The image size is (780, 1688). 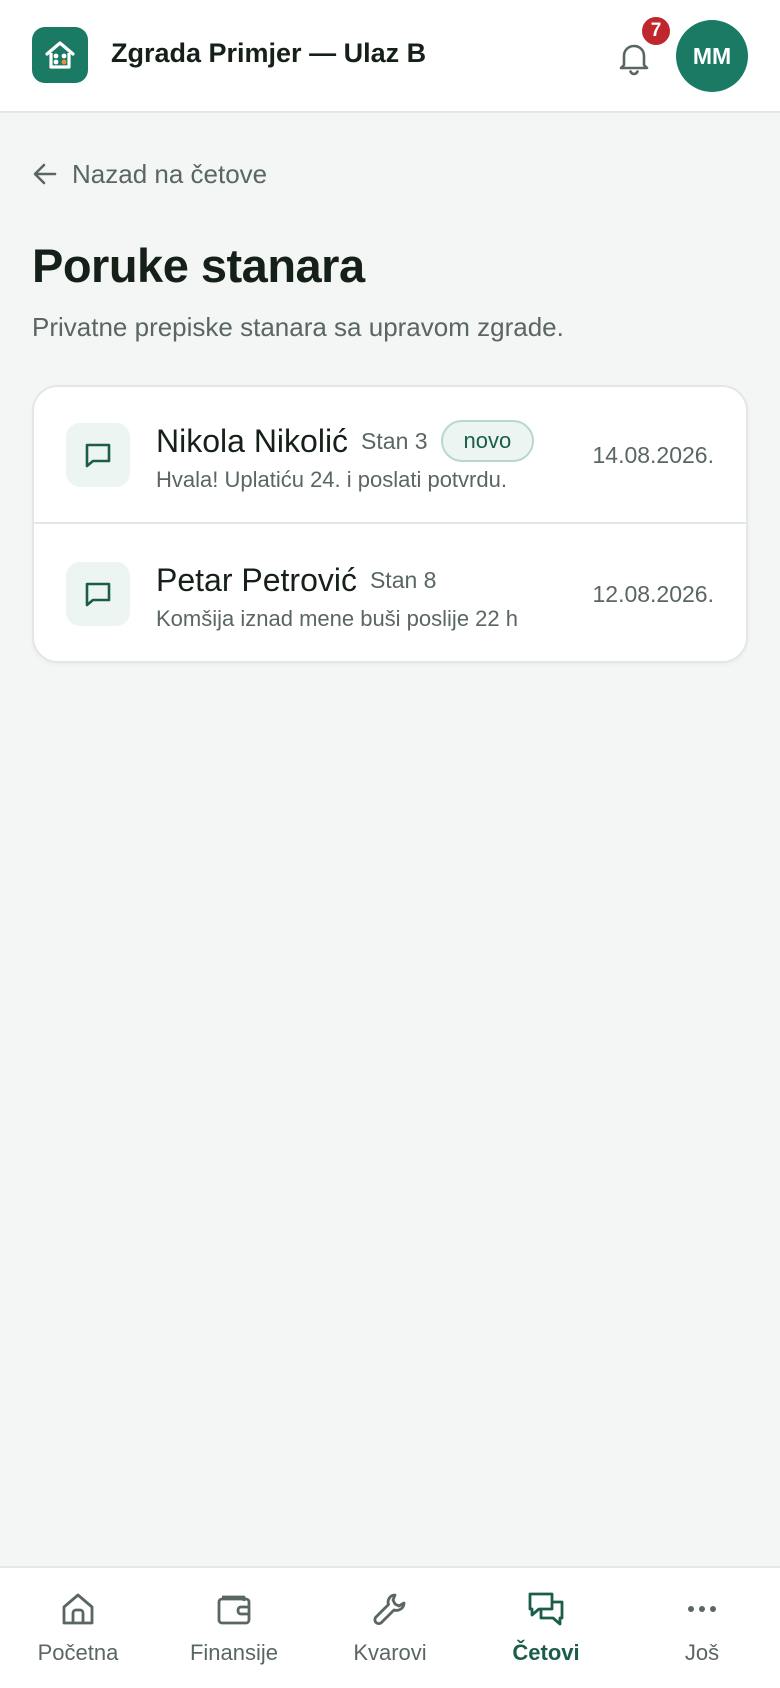 What do you see at coordinates (712, 56) in the screenshot?
I see `user-avatar: MM` at bounding box center [712, 56].